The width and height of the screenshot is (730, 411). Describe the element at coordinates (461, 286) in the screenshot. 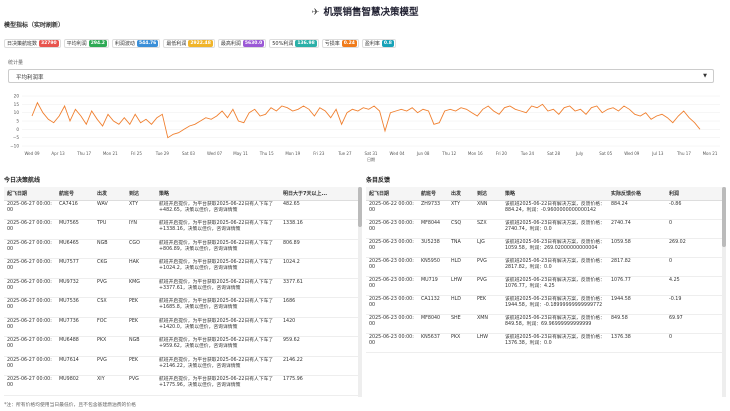

I see `table-cell: LHW` at that location.